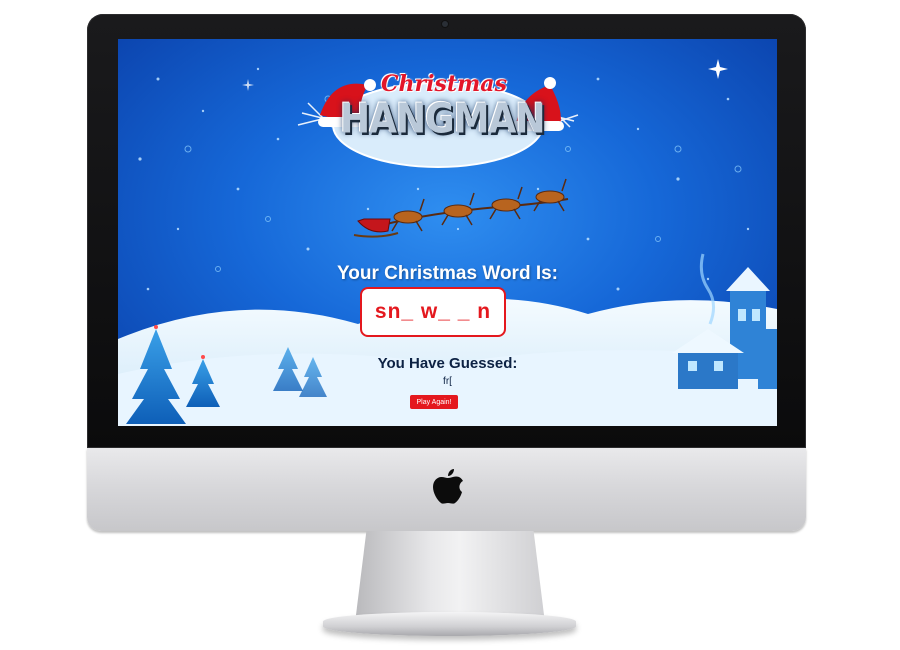 The height and width of the screenshot is (650, 900). What do you see at coordinates (461, 208) in the screenshot?
I see `reindeer-sleigh-icon` at bounding box center [461, 208].